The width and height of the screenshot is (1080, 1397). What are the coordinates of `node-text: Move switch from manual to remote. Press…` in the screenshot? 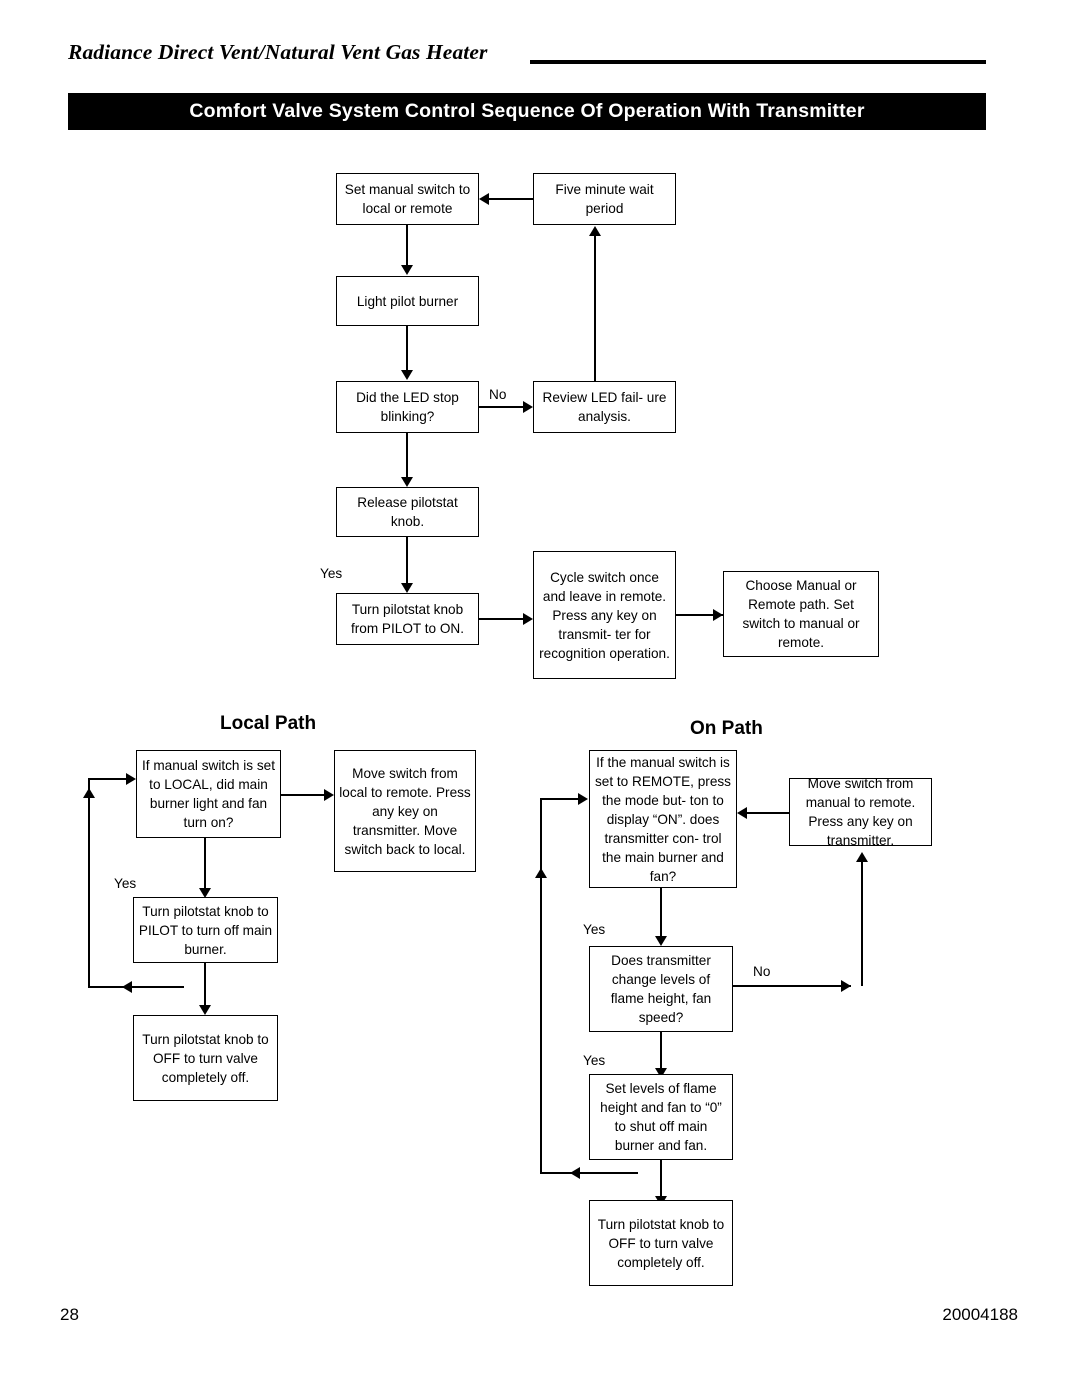 It's located at (860, 812).